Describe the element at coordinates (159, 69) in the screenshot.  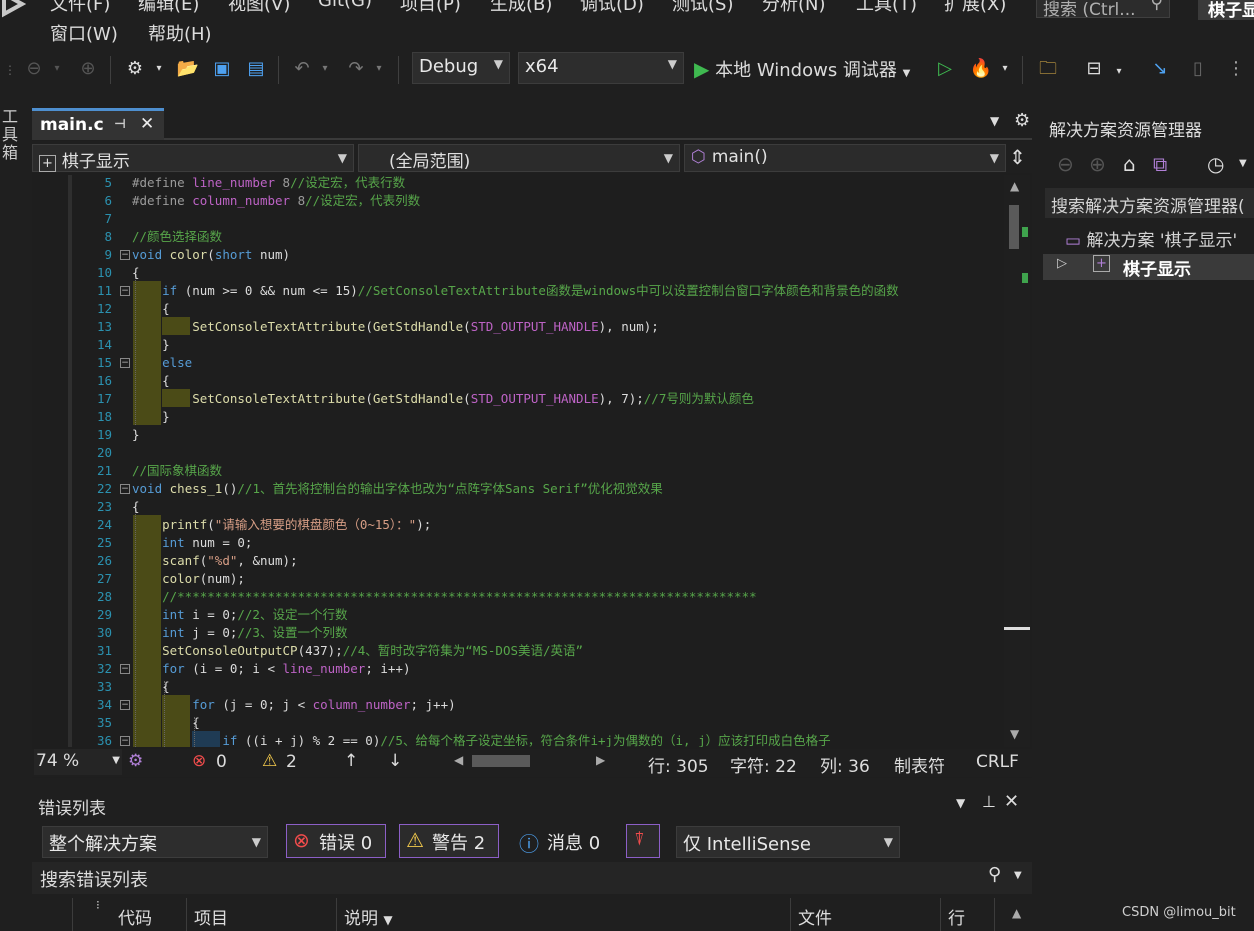
I see `new-dropdown-icon: ▾` at that location.